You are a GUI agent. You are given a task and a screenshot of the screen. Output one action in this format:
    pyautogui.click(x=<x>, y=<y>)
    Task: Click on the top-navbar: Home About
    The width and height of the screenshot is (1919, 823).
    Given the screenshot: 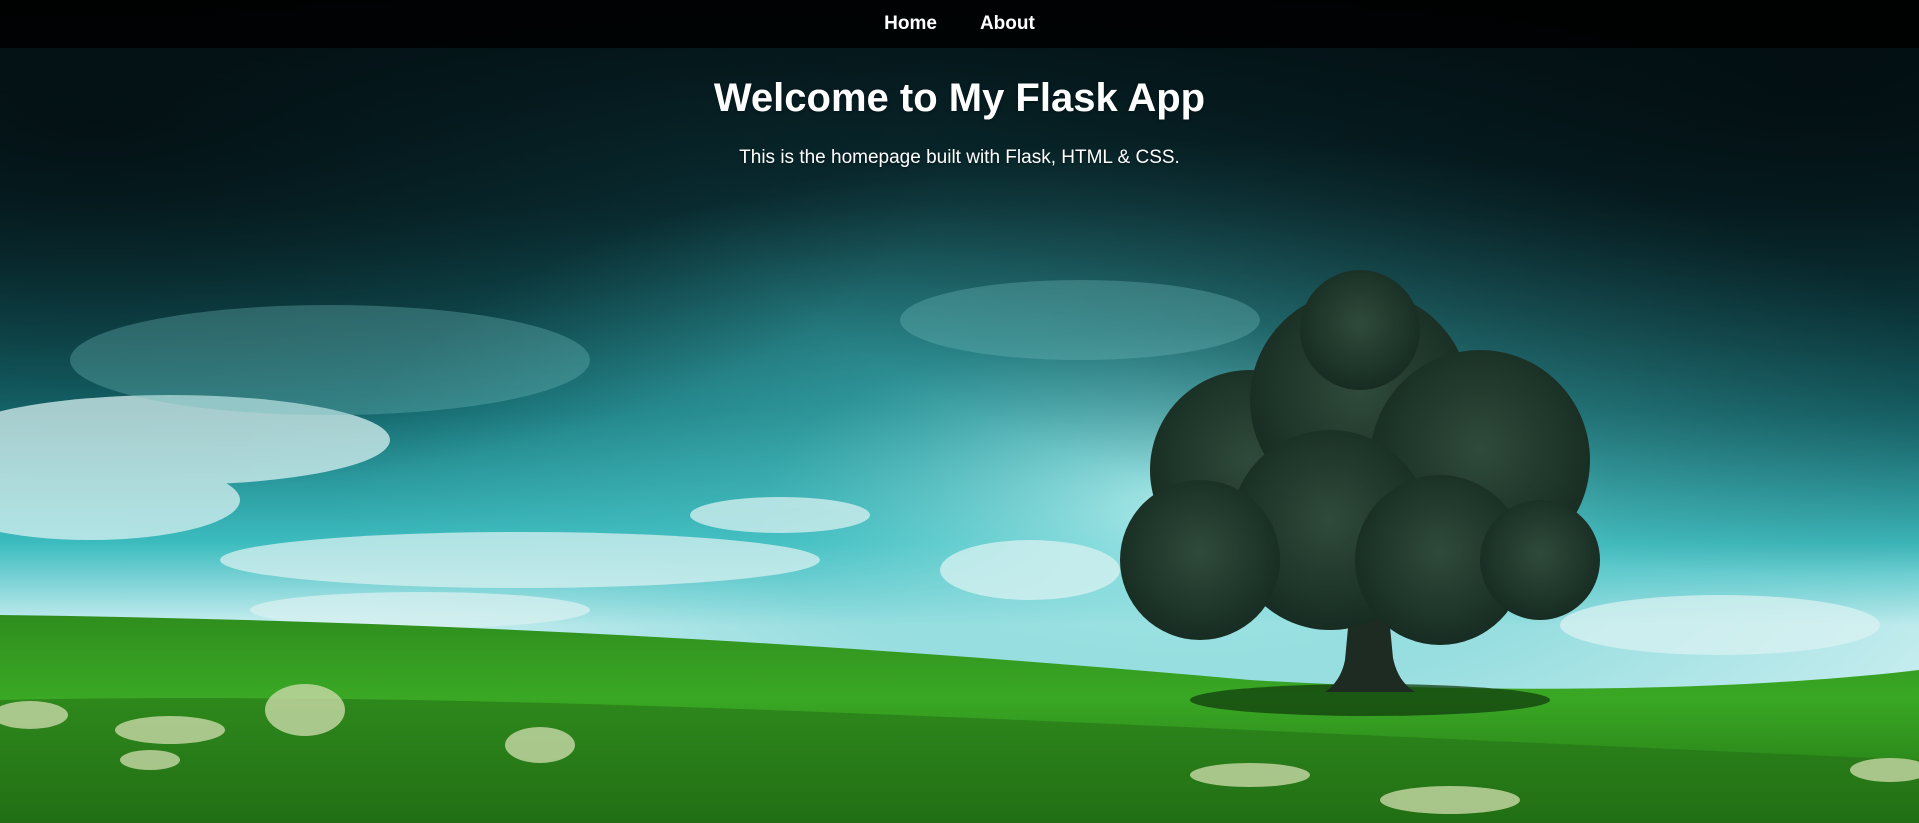 What is the action you would take?
    pyautogui.click(x=959, y=24)
    